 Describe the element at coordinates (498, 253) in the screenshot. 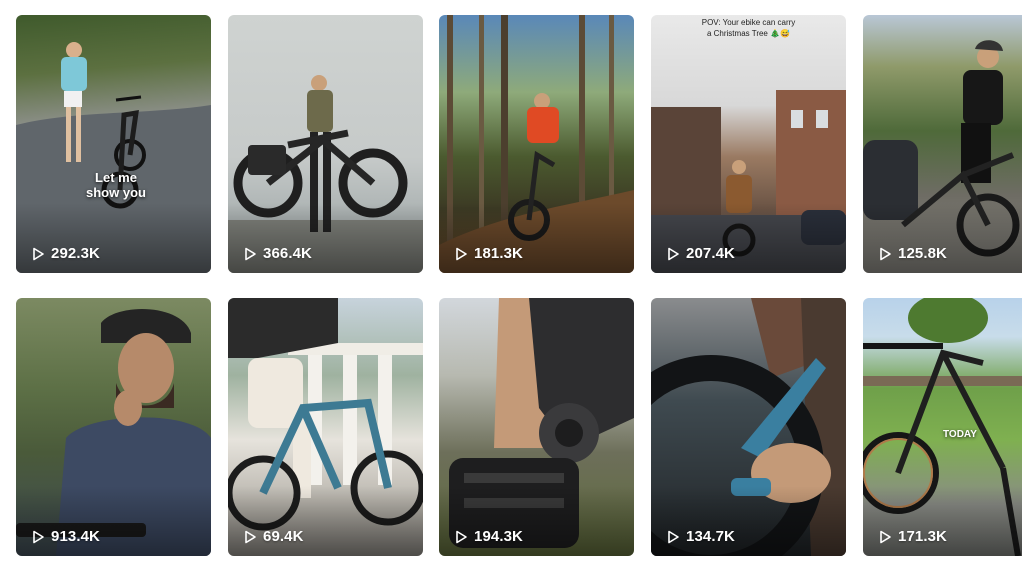

I see `view-count-label: 181.3K` at that location.